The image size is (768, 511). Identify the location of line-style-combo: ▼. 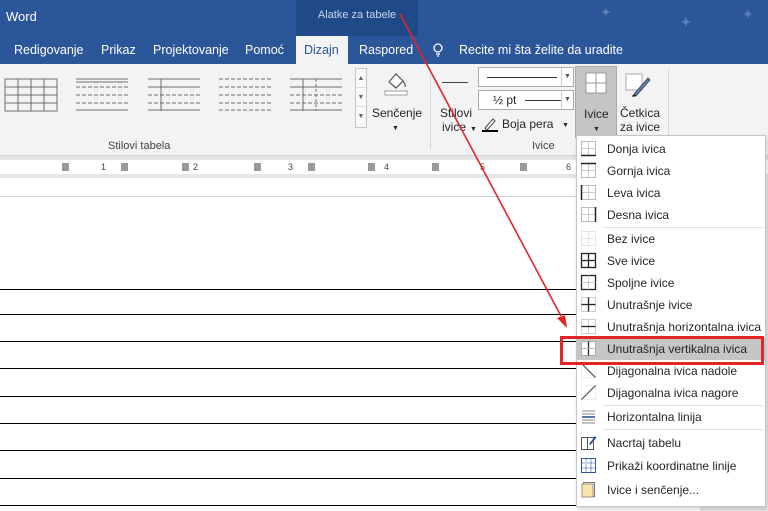
(526, 77).